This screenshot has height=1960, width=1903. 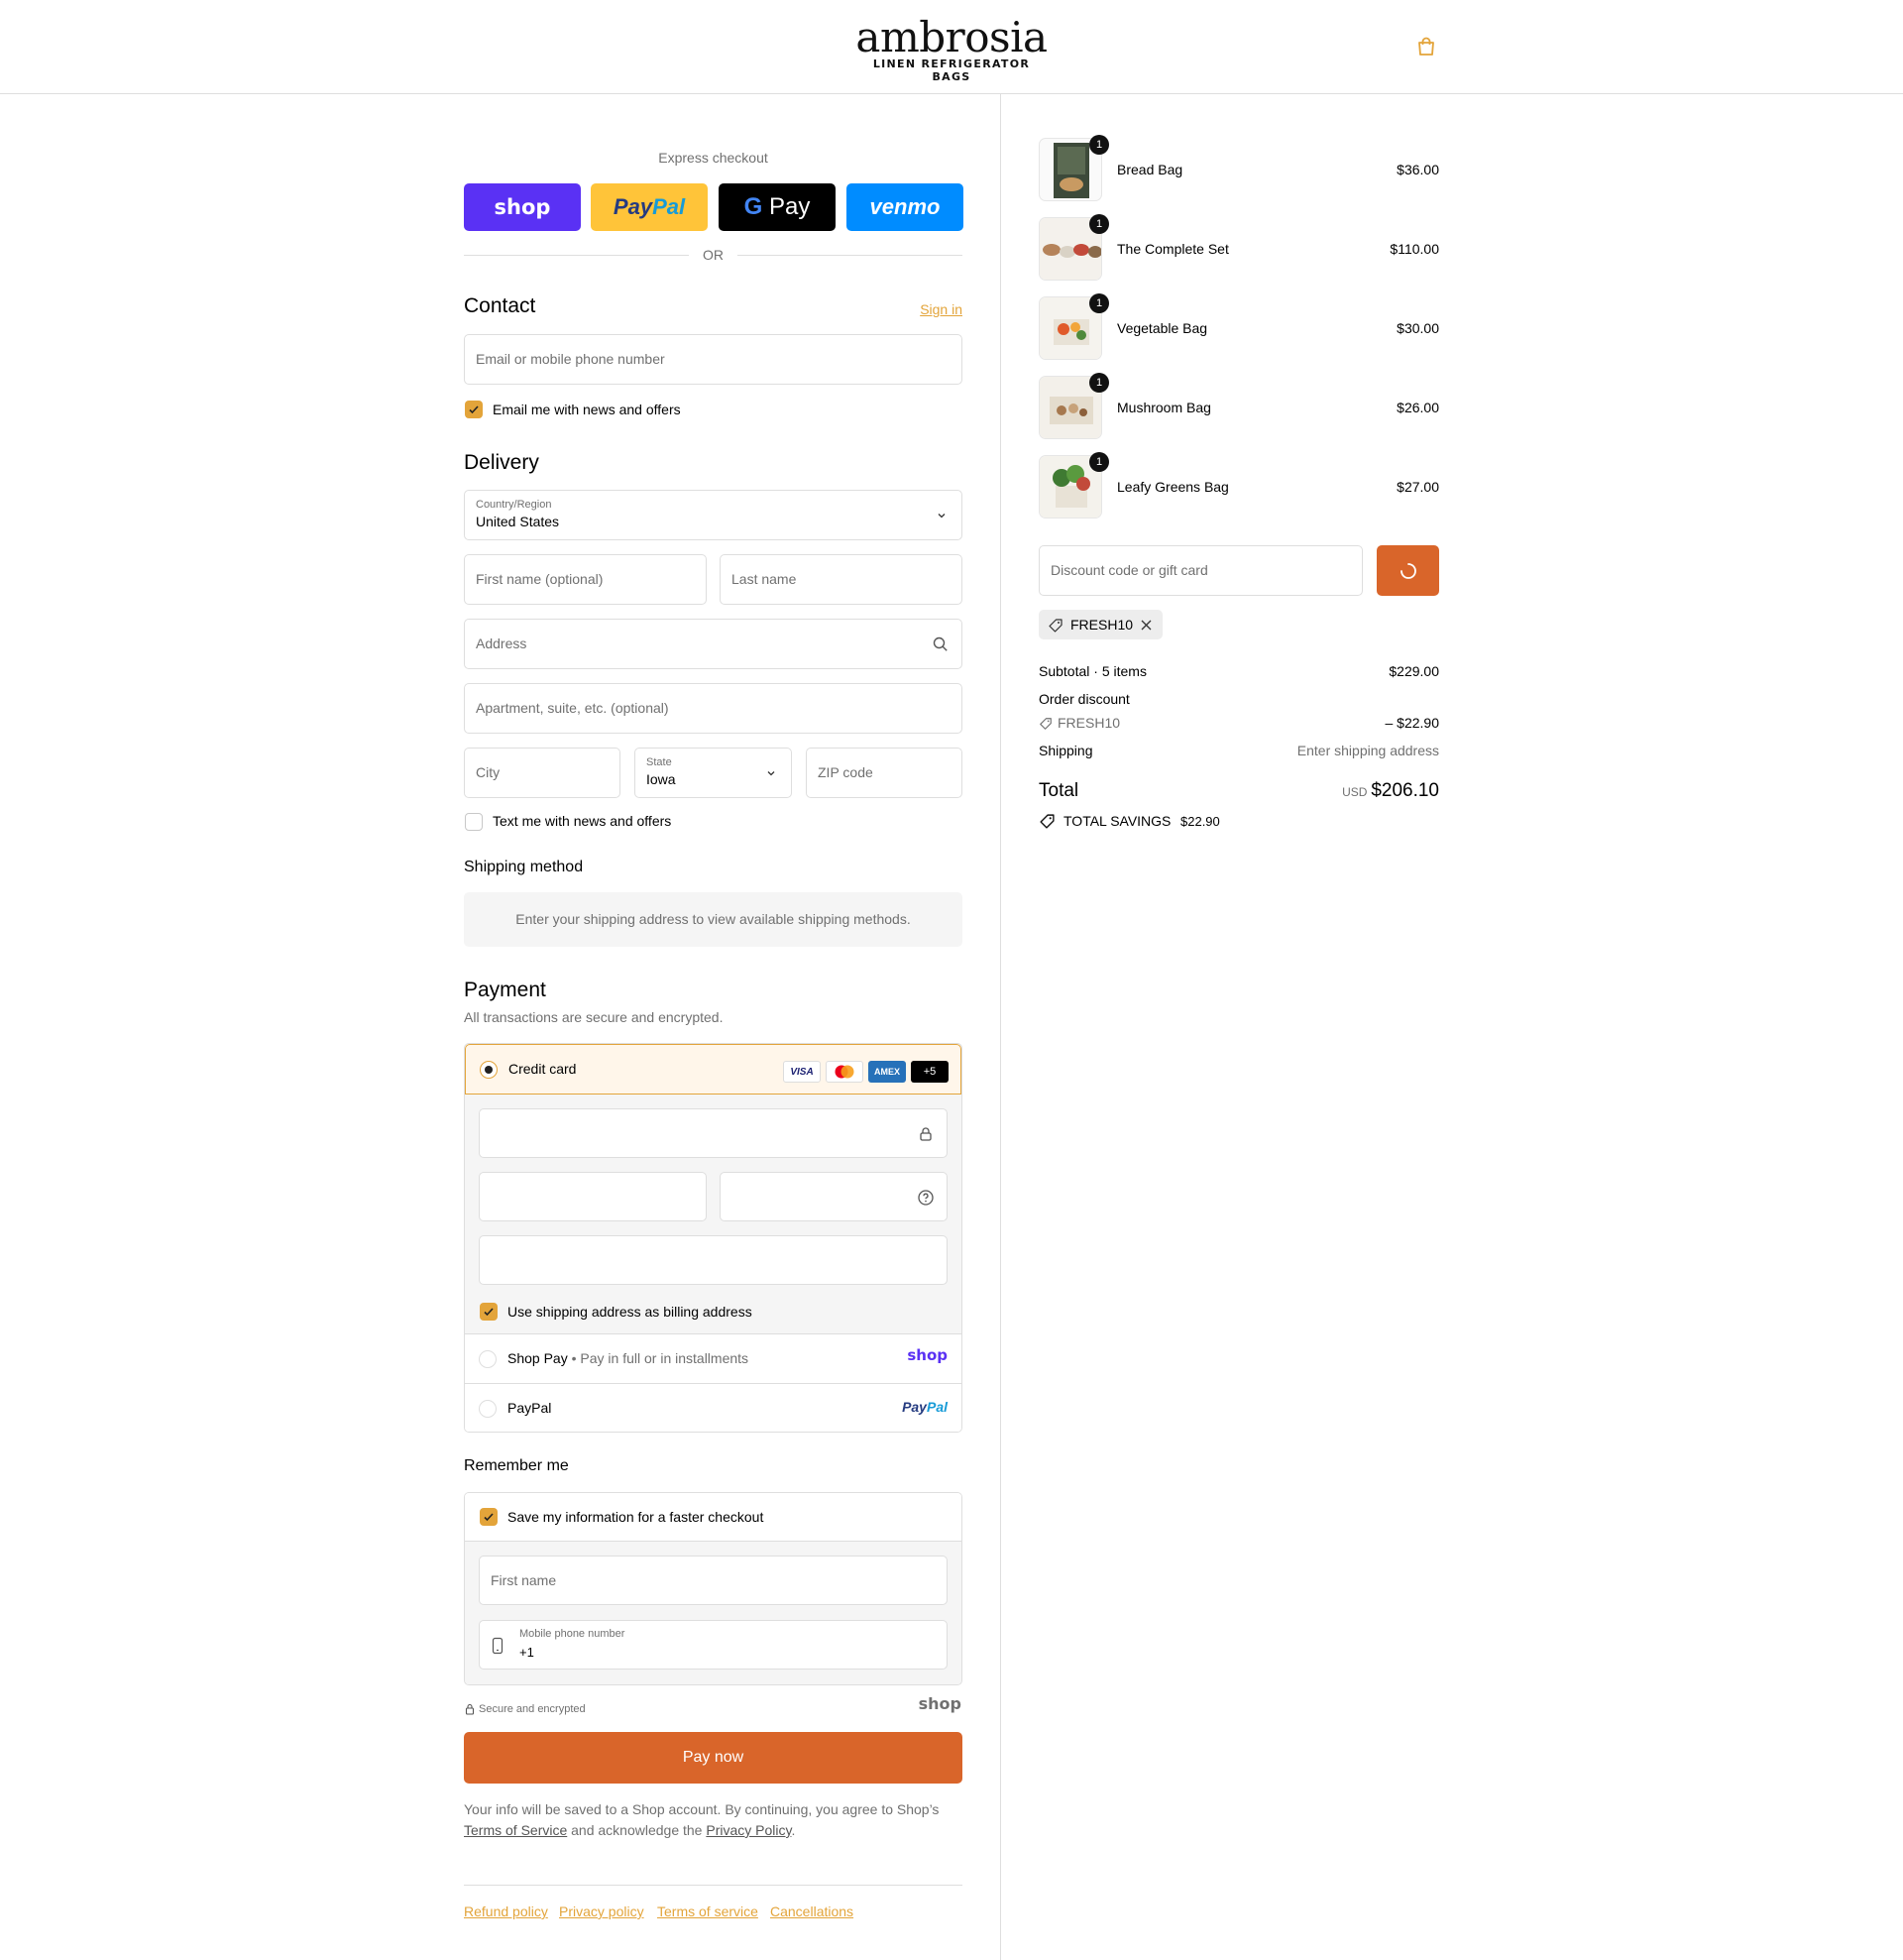 I want to click on site-header: ambrosia LINEN REFRIGERATOR BAGS, so click(x=951, y=47).